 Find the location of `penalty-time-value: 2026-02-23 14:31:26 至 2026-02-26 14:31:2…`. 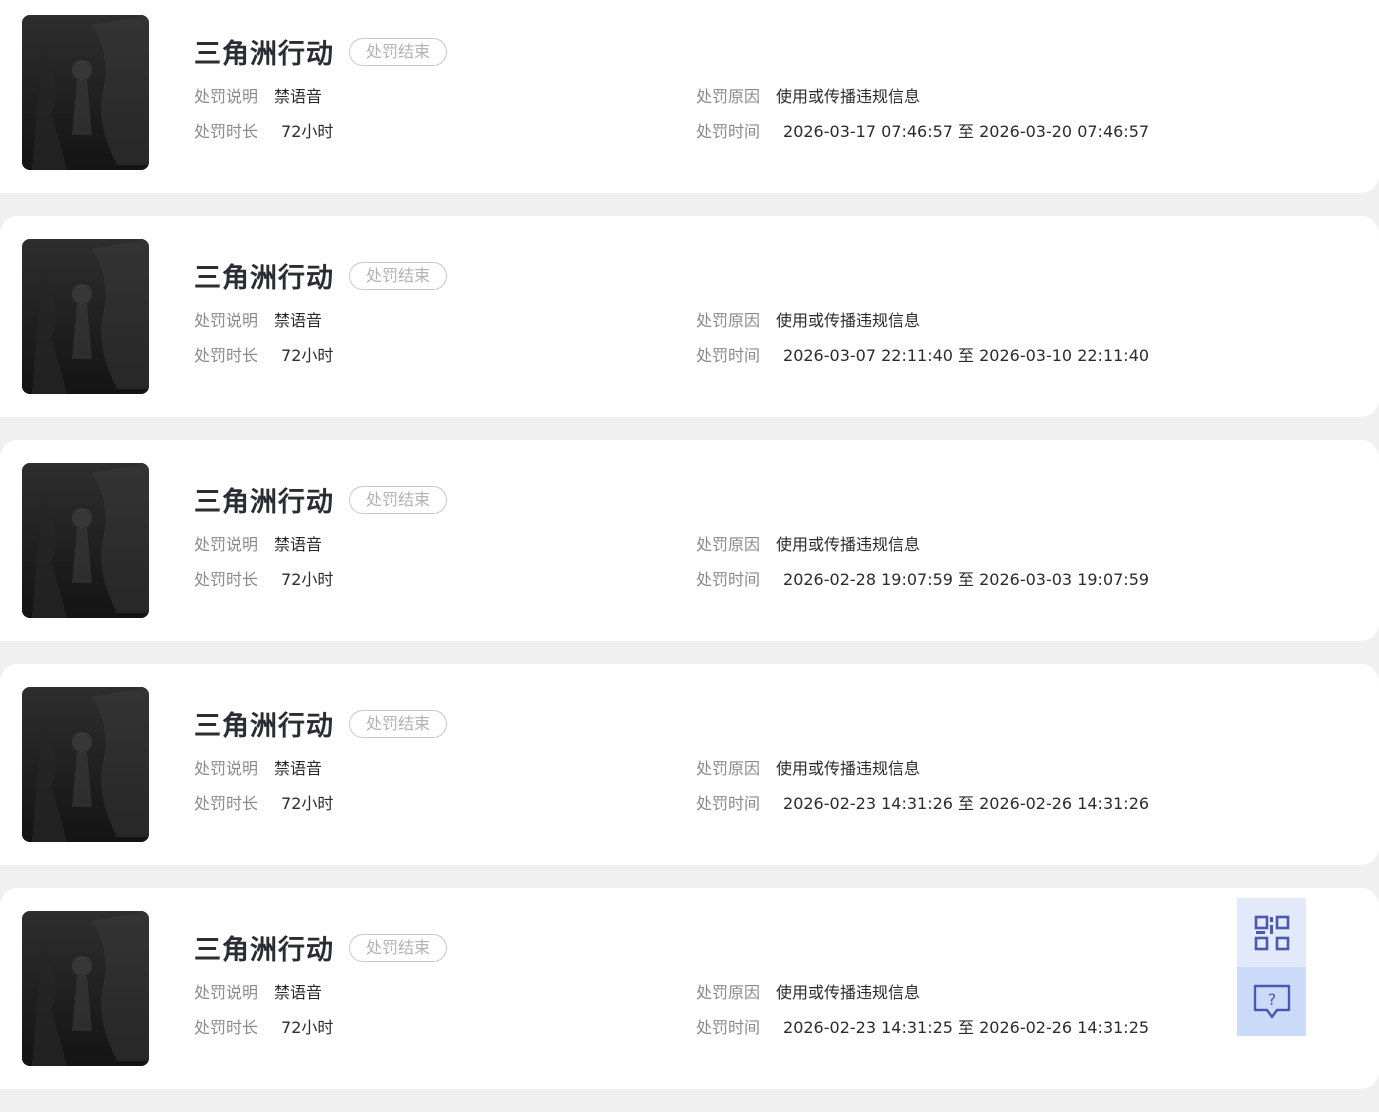

penalty-time-value: 2026-02-23 14:31:26 至 2026-02-26 14:31:2… is located at coordinates (966, 803).